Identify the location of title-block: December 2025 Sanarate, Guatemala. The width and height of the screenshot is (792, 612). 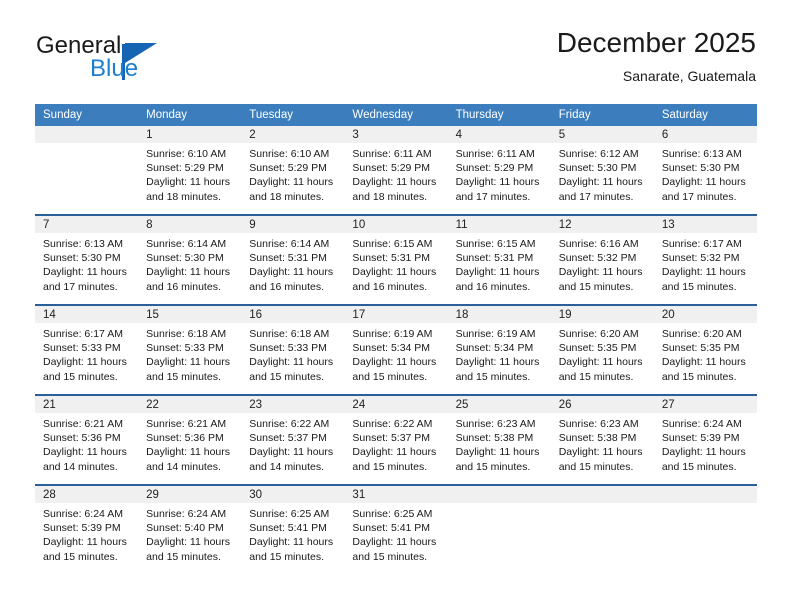
(656, 56).